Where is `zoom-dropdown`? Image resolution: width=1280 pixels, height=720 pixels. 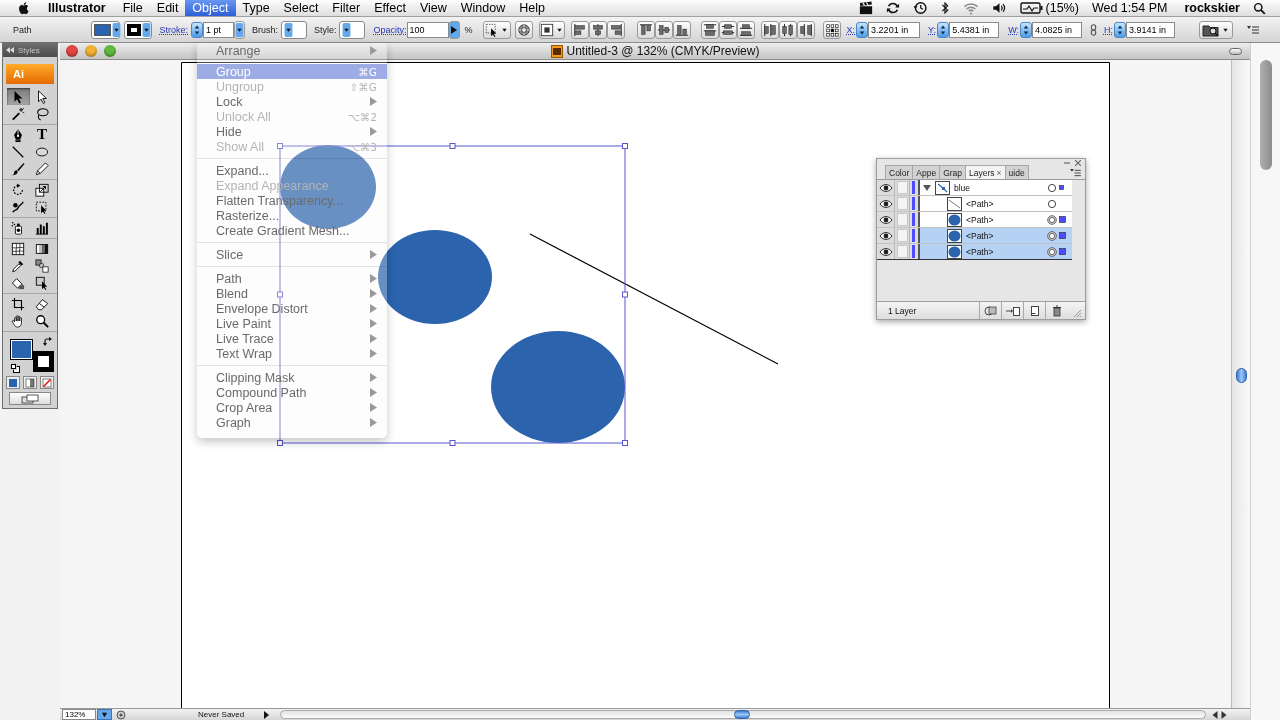 zoom-dropdown is located at coordinates (104, 714).